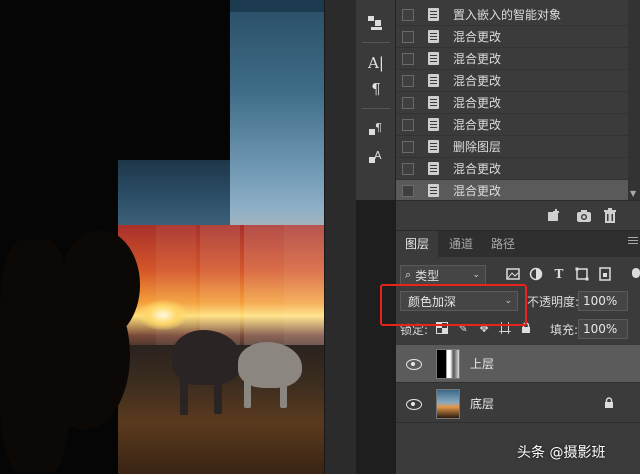  I want to click on history-item-label: 删除图层, so click(477, 147).